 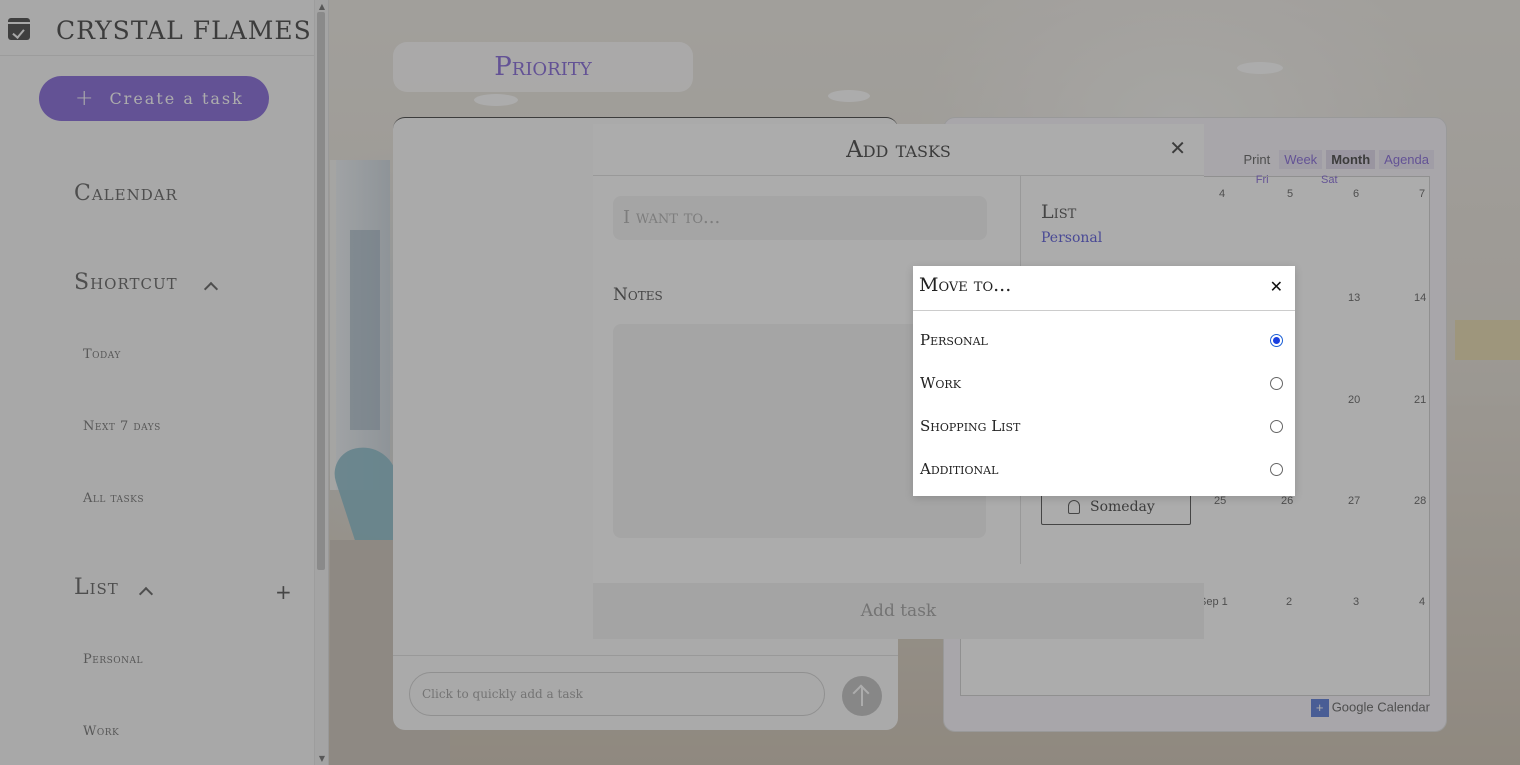 What do you see at coordinates (1104, 383) in the screenshot?
I see `move-option-work: Work` at bounding box center [1104, 383].